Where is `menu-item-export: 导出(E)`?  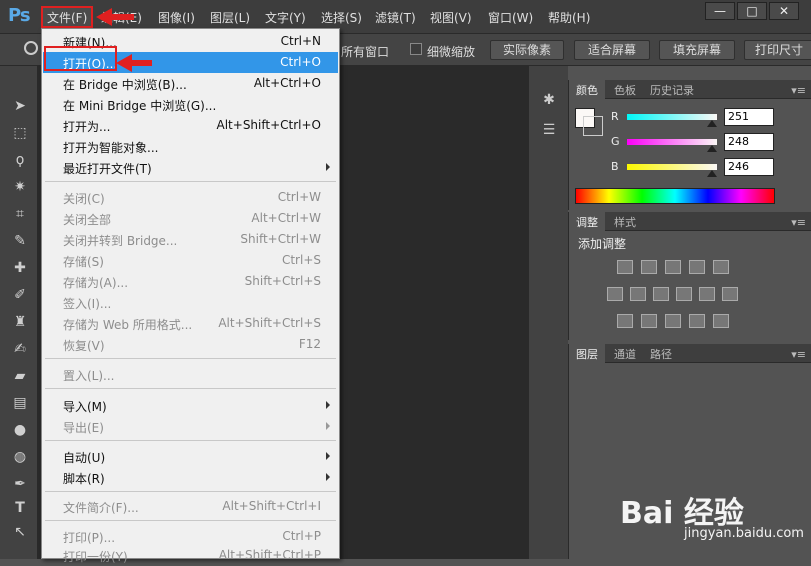 menu-item-export: 导出(E) is located at coordinates (190, 426).